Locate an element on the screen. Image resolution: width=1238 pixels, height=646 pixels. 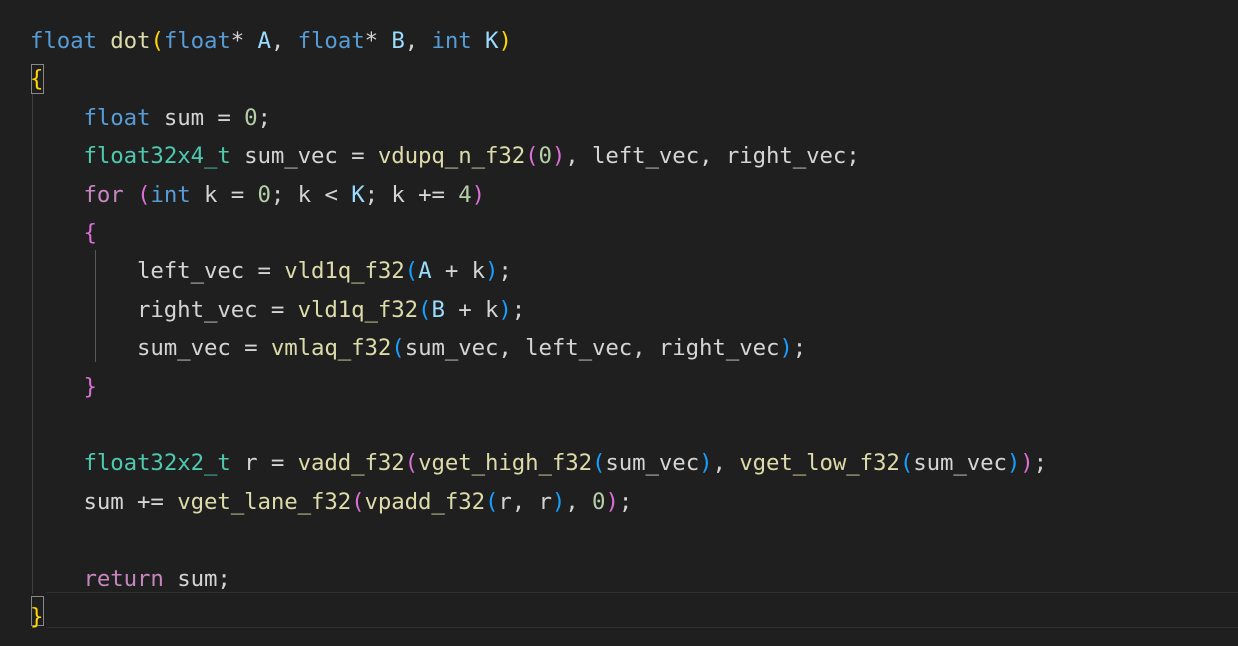
code-token: r, r is located at coordinates (525, 501).